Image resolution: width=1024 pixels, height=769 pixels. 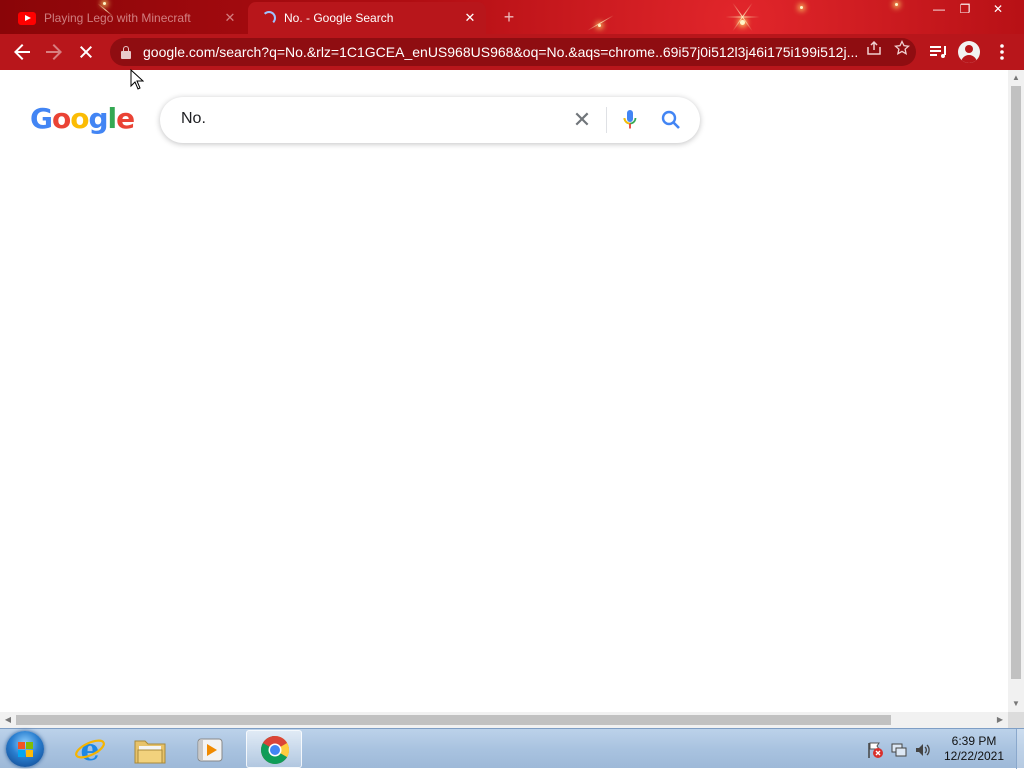 I want to click on back-button, so click(x=22, y=52).